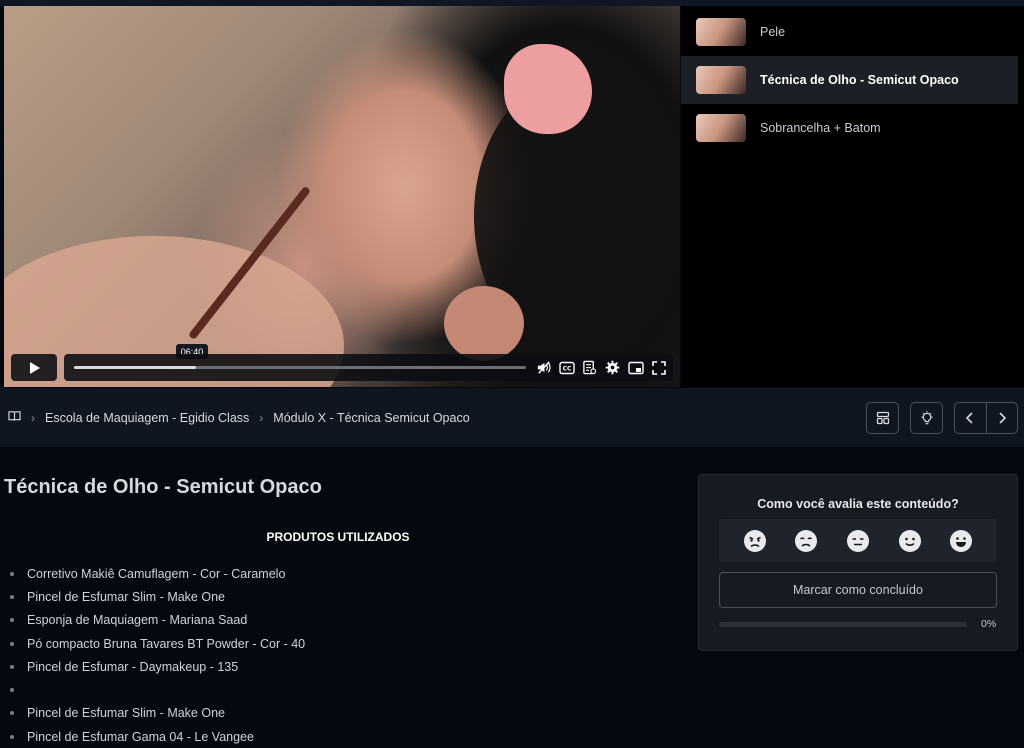  I want to click on lesson-title: Técnica de Olho - Semicut Opaco, so click(163, 487).